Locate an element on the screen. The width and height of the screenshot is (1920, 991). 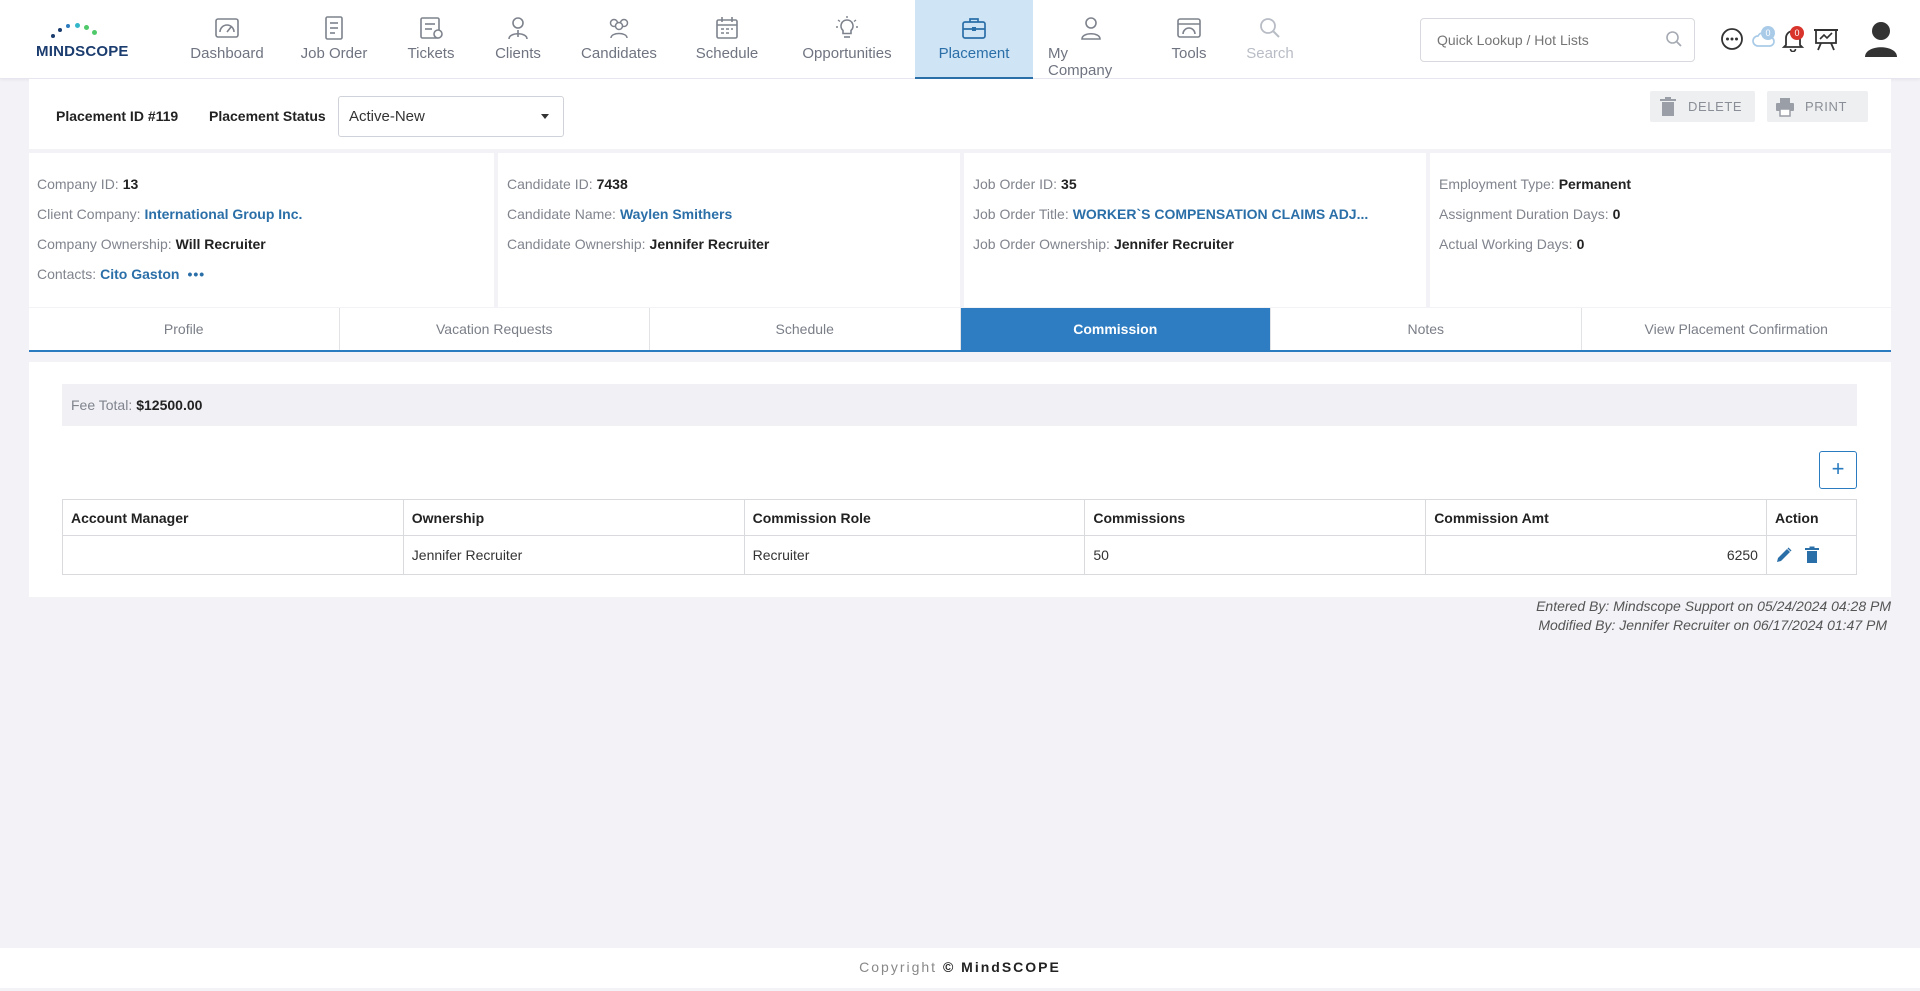
job-order-ownership-row: Job Order Ownership: Jennifer Recruiter is located at coordinates (1103, 244).